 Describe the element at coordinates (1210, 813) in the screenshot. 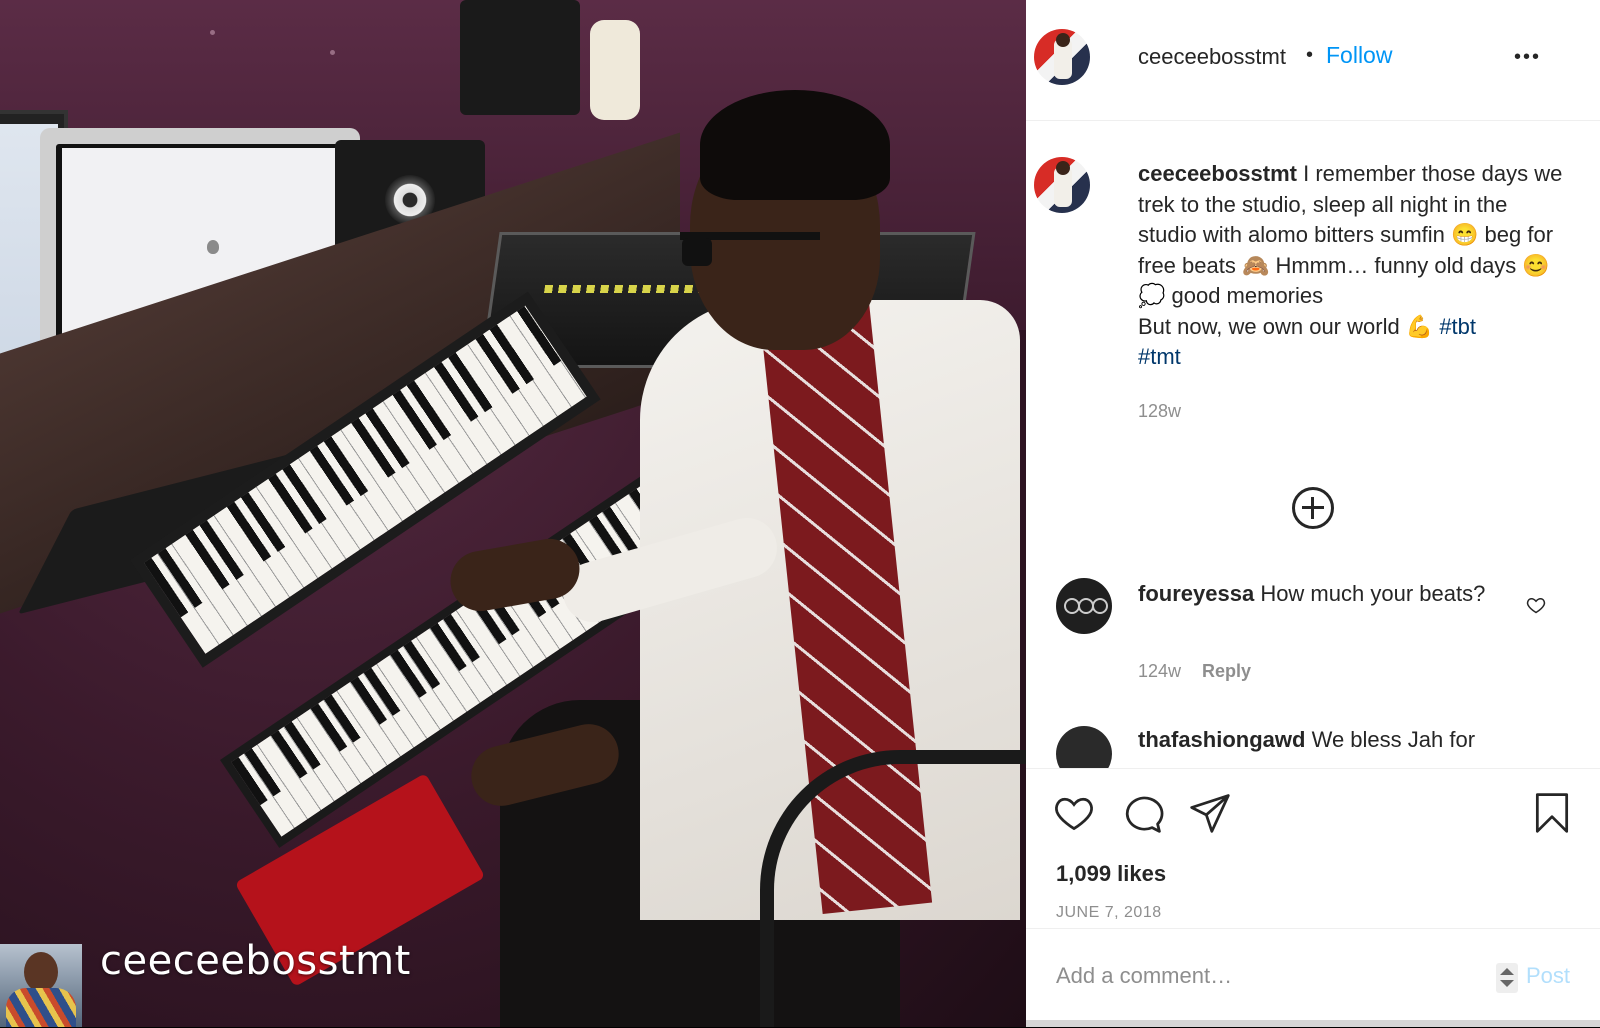

I see `share-icon` at that location.